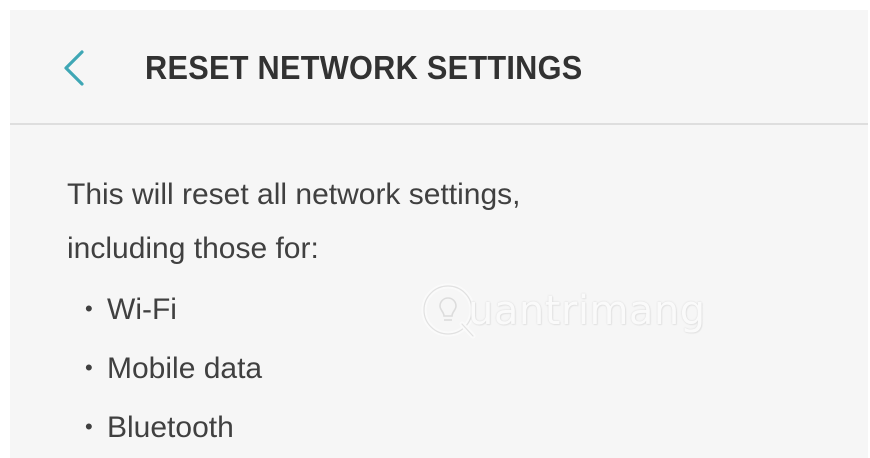 This screenshot has width=870, height=458. I want to click on description-line-1: This will reset all network settings,, so click(294, 194).